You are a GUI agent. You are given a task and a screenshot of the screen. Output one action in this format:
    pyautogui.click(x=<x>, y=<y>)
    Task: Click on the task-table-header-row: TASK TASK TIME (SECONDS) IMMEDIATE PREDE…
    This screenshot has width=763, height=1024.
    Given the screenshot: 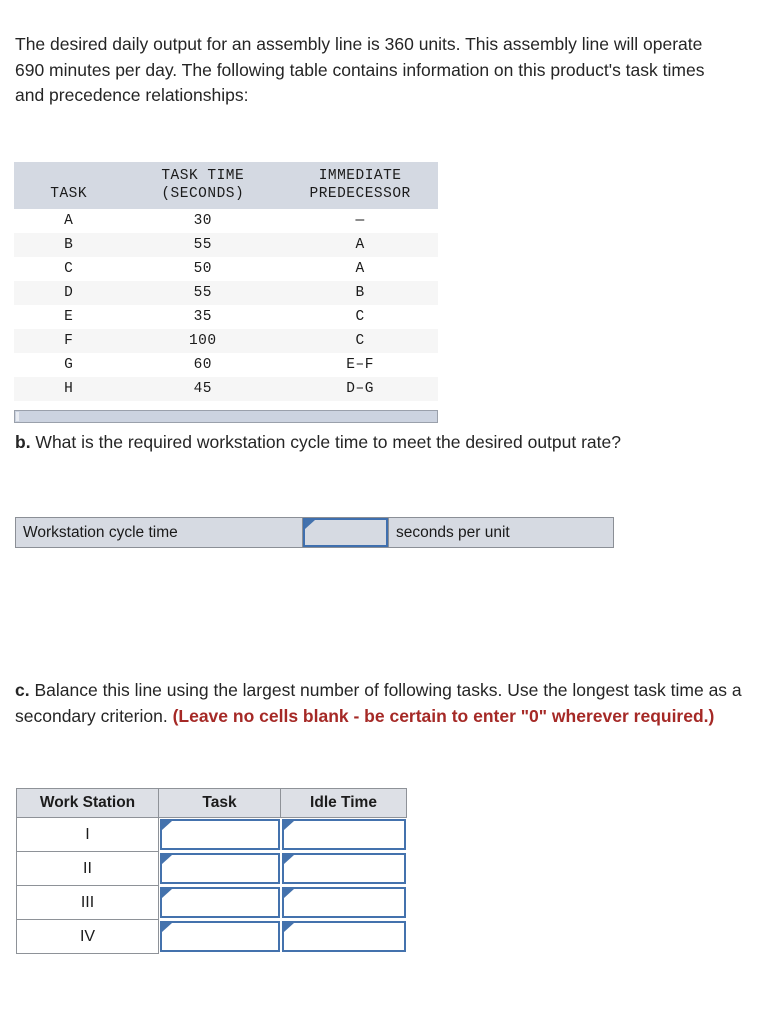 What is the action you would take?
    pyautogui.click(x=226, y=185)
    